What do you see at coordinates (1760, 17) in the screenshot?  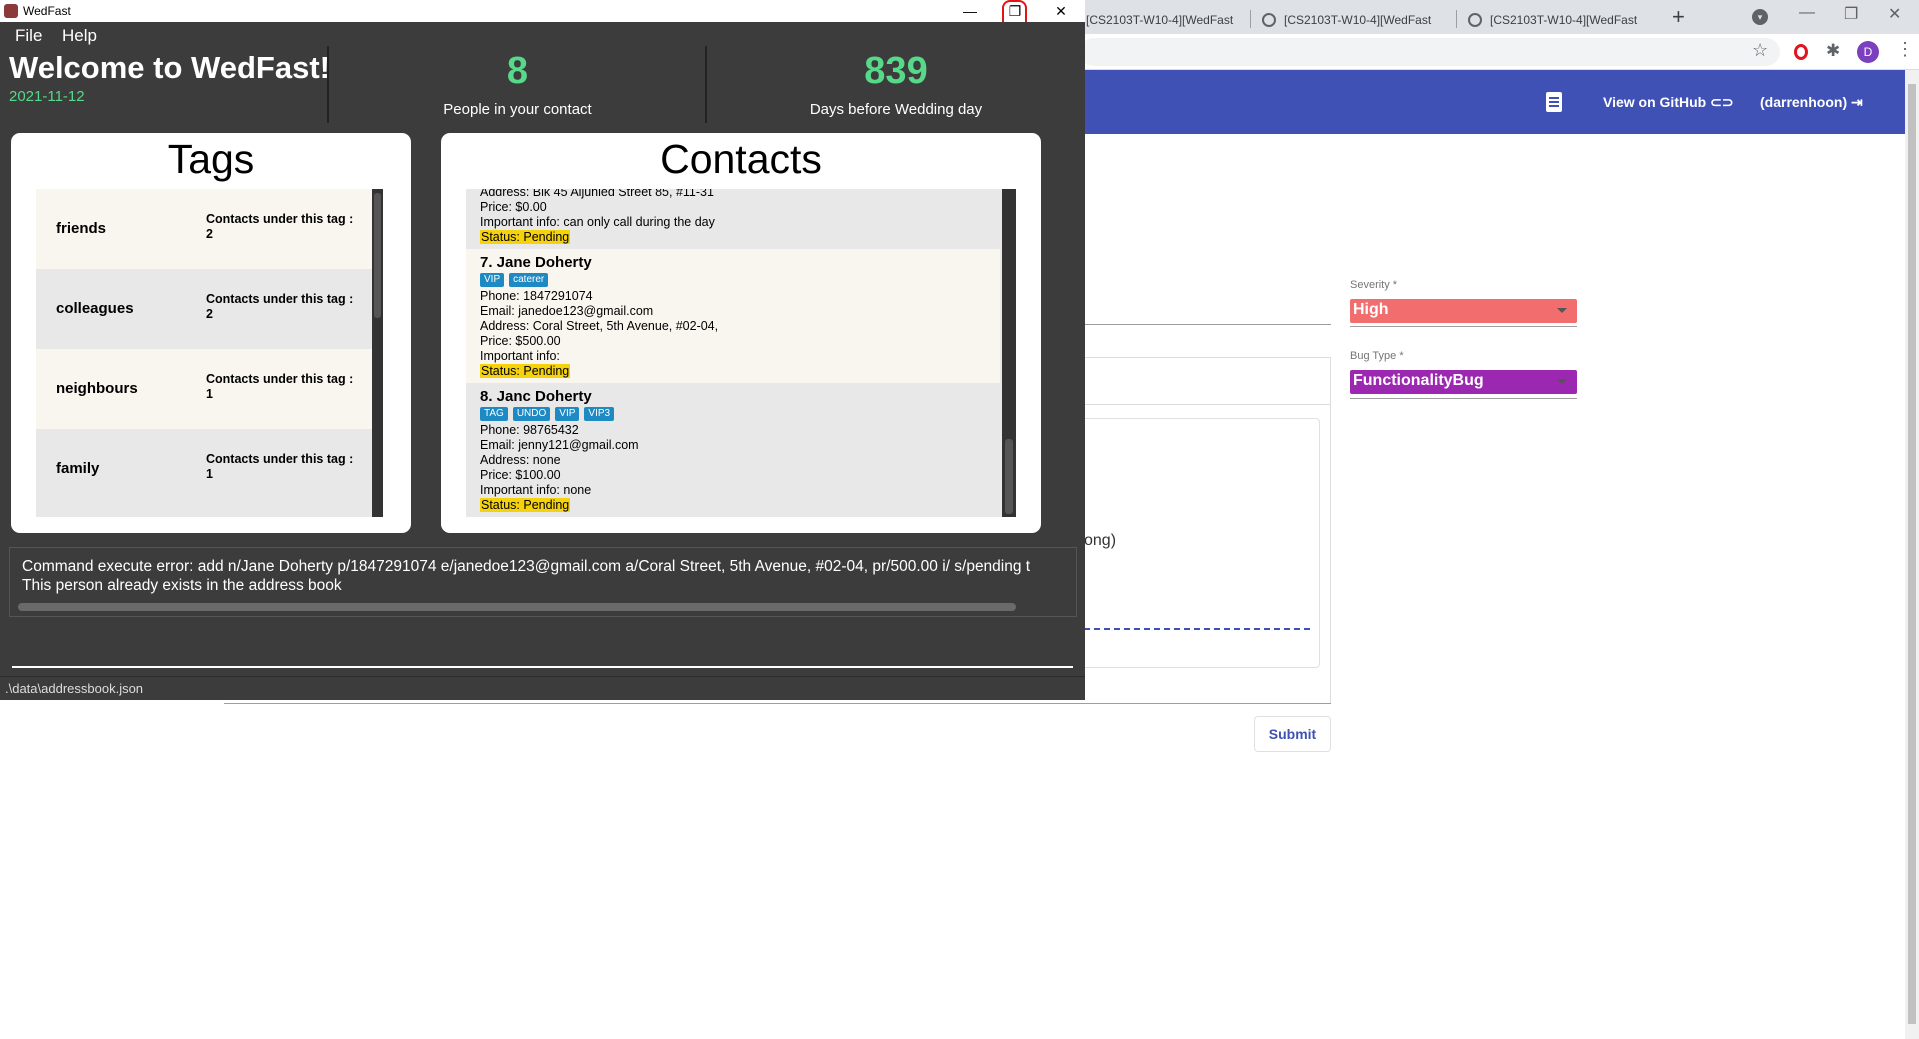 I see `tab-search-icon: ▾` at bounding box center [1760, 17].